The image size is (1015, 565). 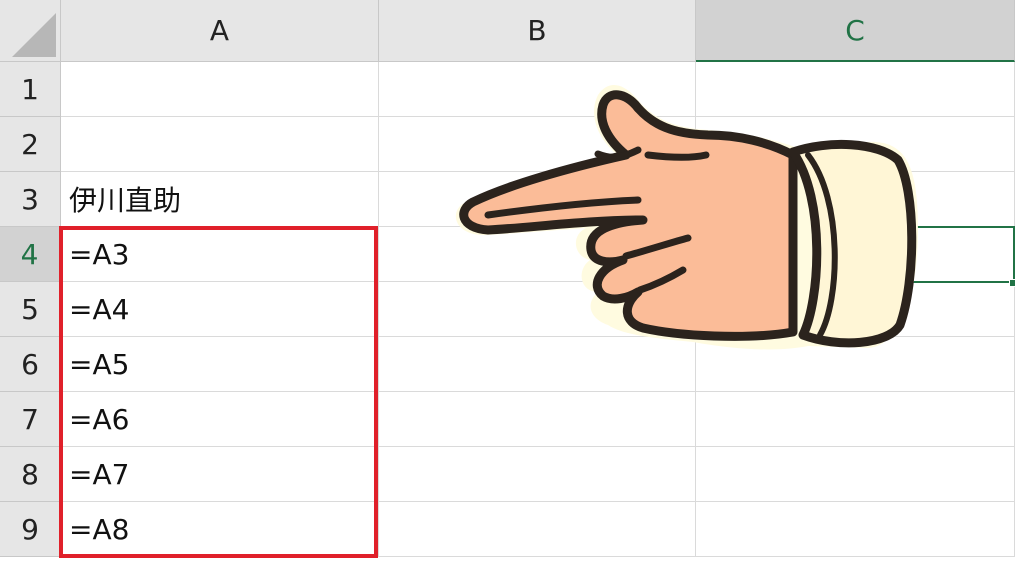 I want to click on column-header-a: A, so click(x=220, y=31).